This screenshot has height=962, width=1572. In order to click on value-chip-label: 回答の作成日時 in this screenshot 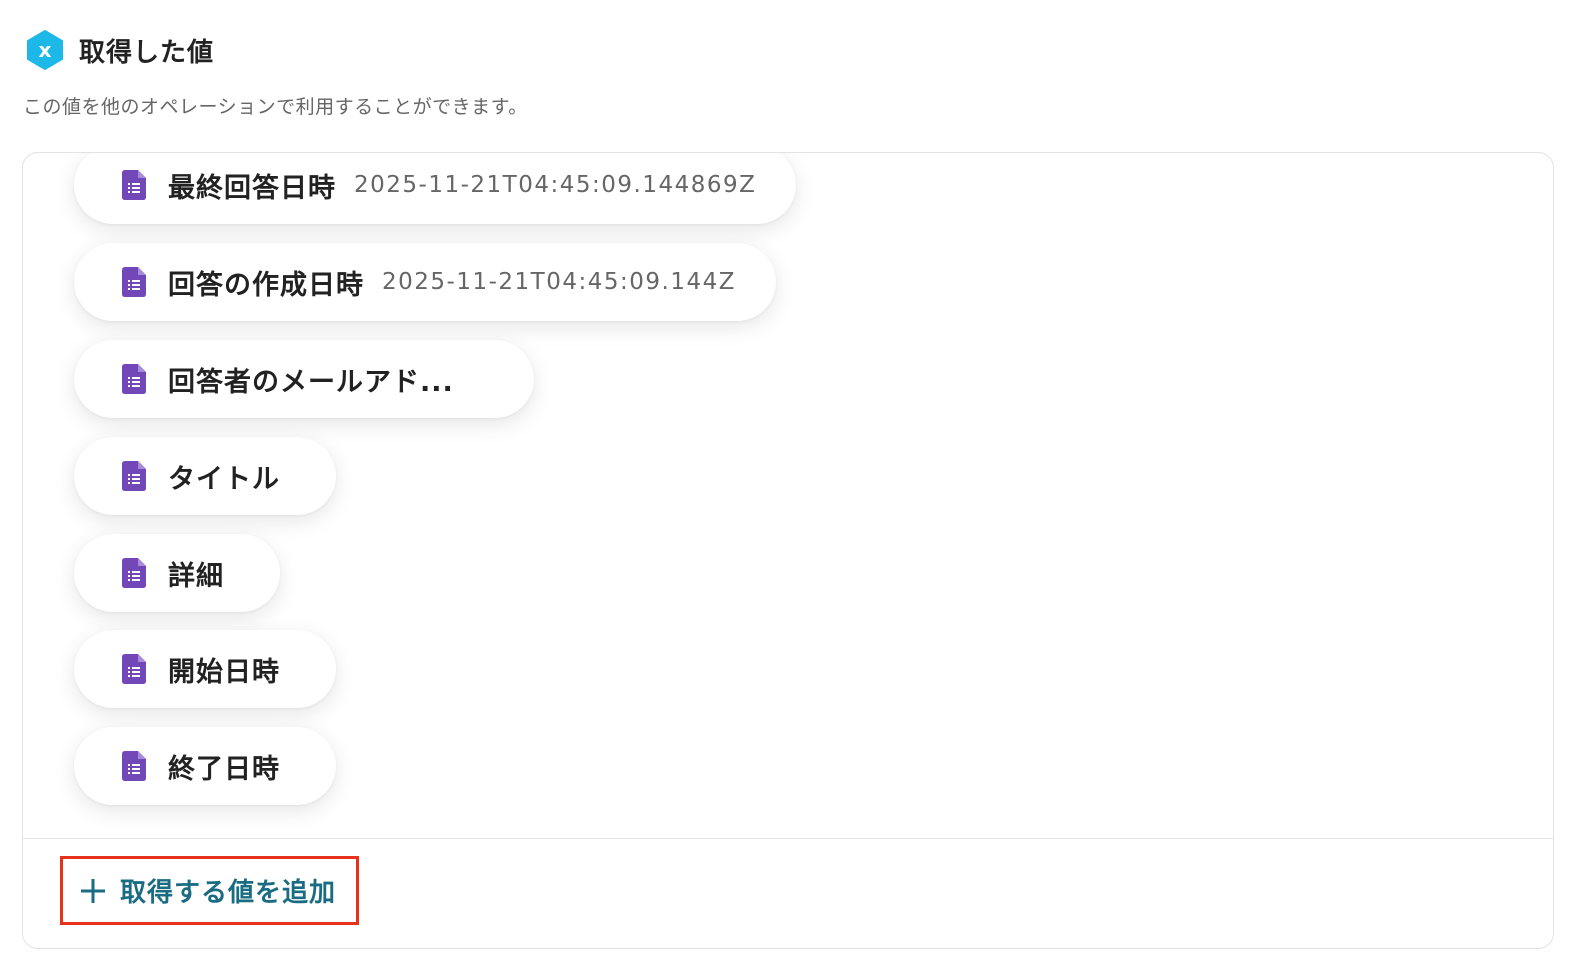, I will do `click(266, 285)`.